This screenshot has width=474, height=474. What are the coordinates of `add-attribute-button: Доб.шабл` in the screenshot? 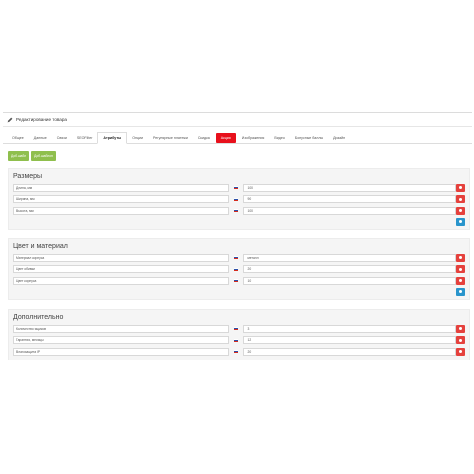 It's located at (19, 156).